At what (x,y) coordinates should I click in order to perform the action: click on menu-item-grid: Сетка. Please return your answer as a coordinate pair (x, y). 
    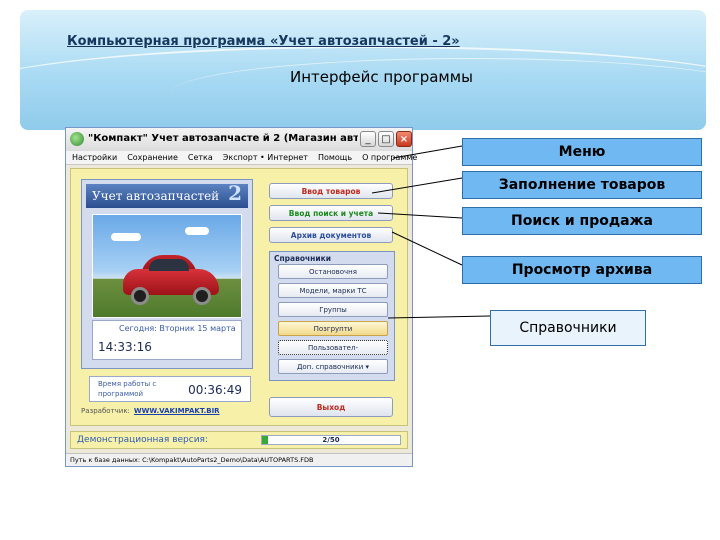
    Looking at the image, I should click on (200, 157).